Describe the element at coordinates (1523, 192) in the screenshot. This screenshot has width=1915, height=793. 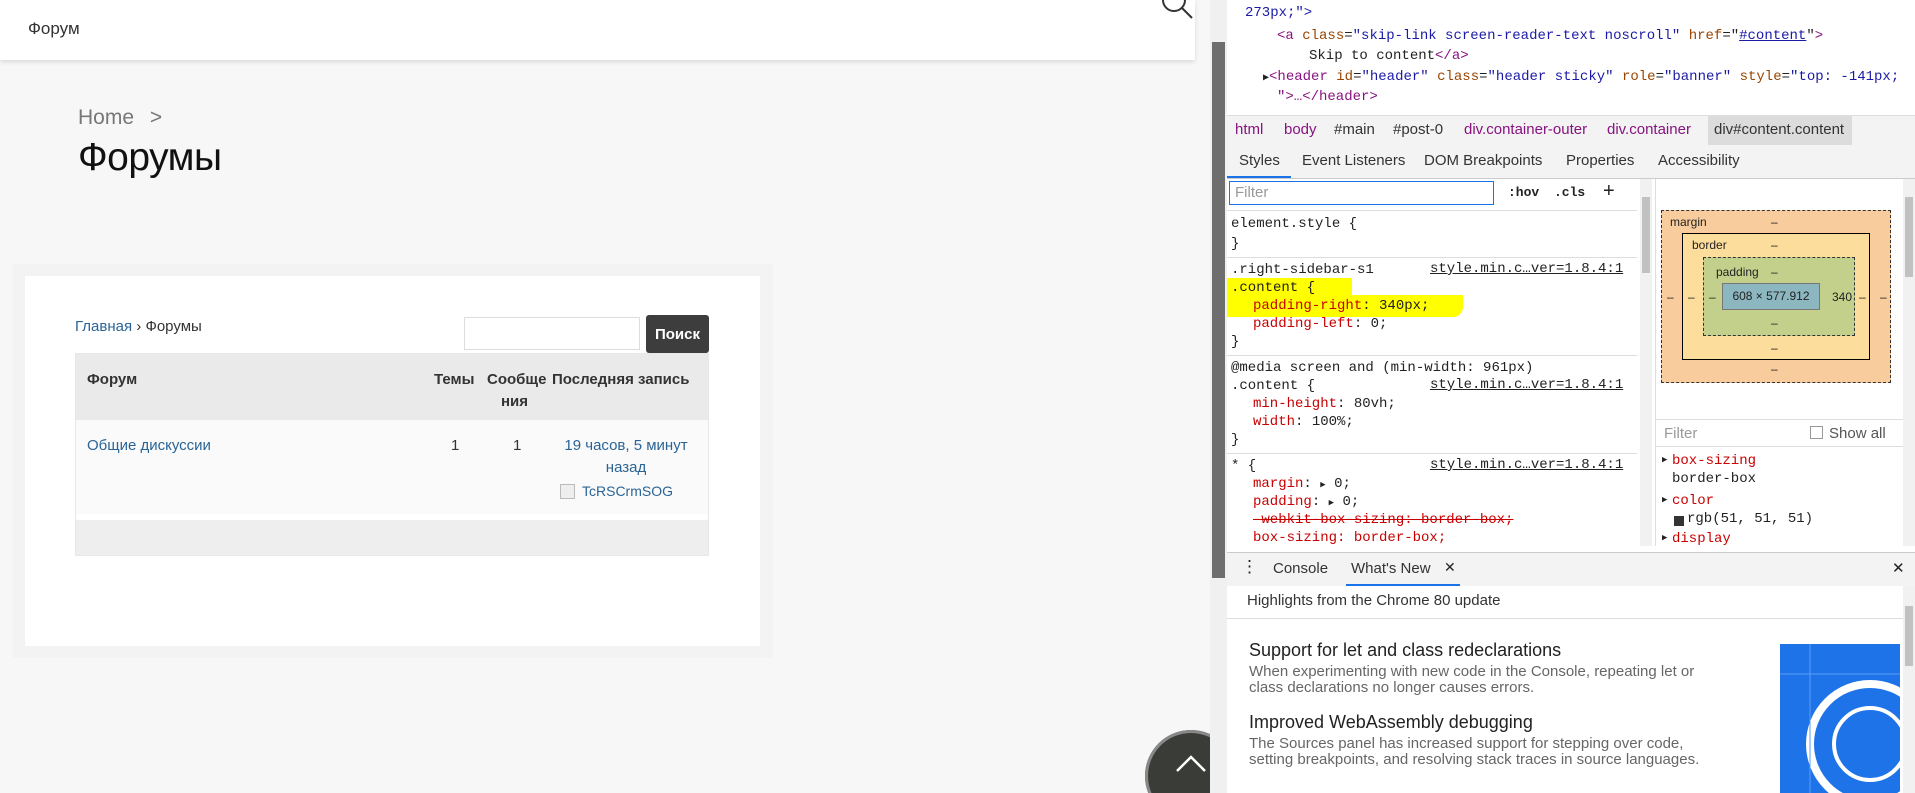
I see `hov-toggle: :hov` at that location.